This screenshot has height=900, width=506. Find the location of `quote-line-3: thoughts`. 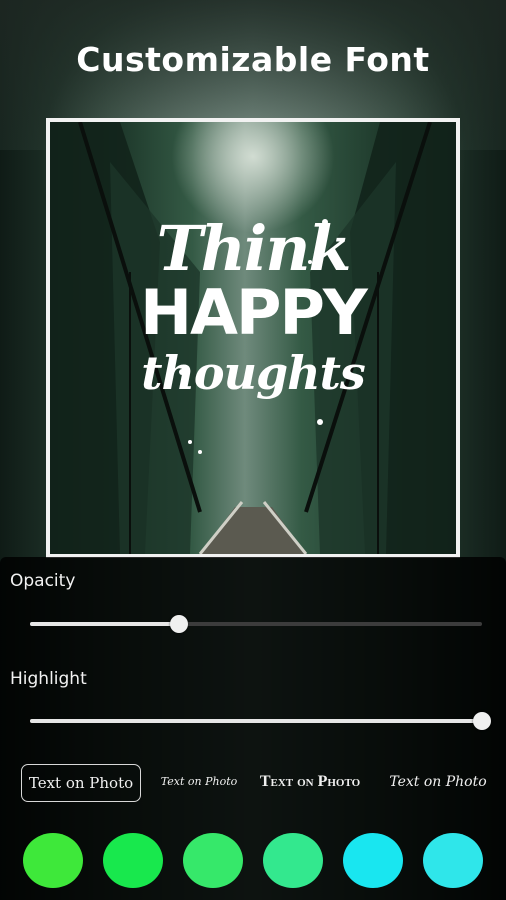

quote-line-3: thoughts is located at coordinates (253, 373).